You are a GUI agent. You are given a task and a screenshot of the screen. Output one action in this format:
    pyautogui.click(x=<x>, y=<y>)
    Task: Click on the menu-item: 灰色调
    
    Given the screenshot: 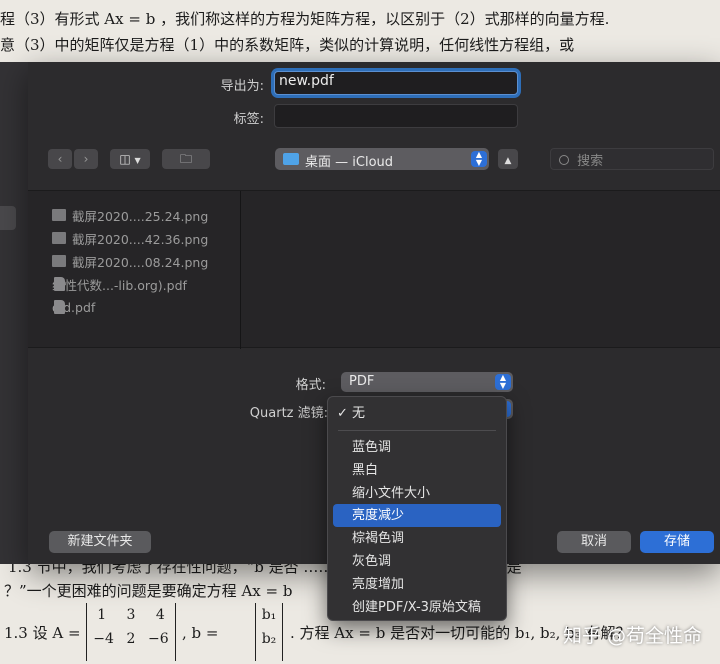 What is the action you would take?
    pyautogui.click(x=417, y=561)
    